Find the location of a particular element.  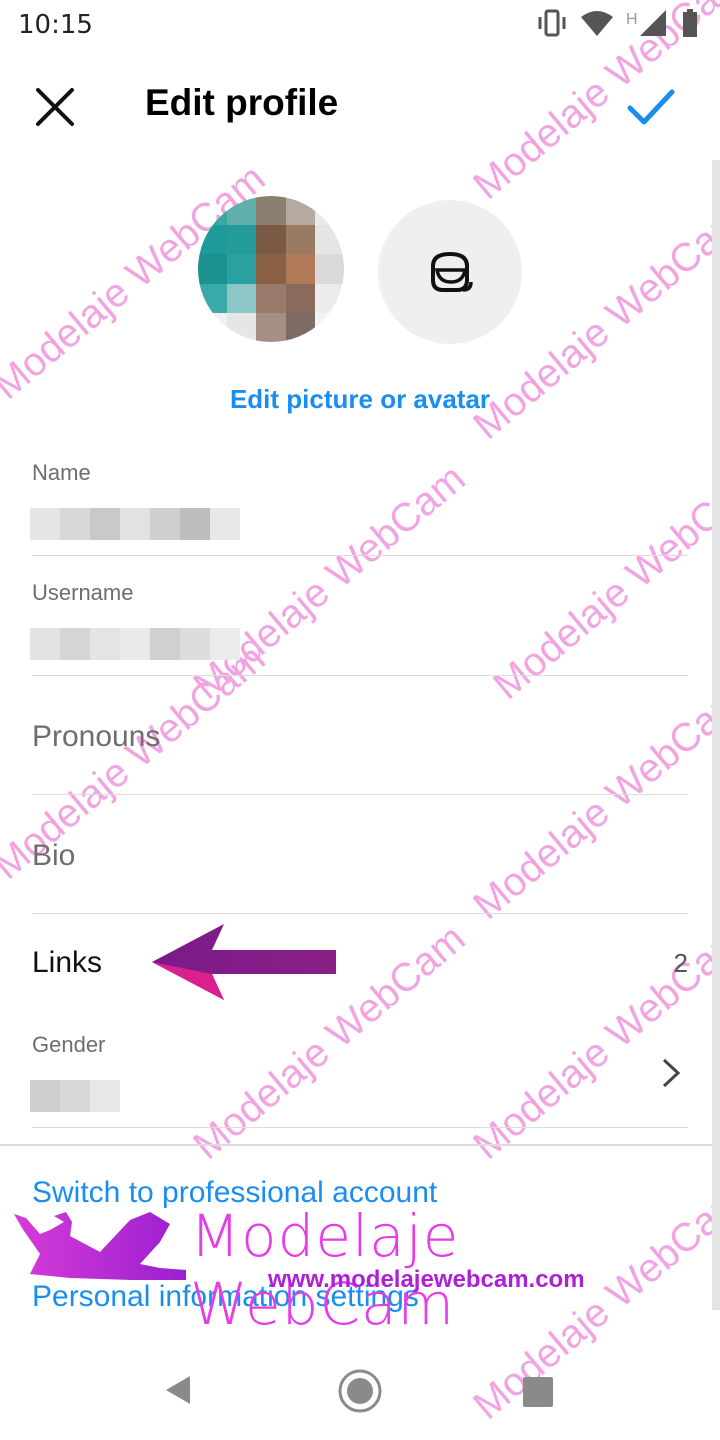

battery-icon is located at coordinates (690, 23).